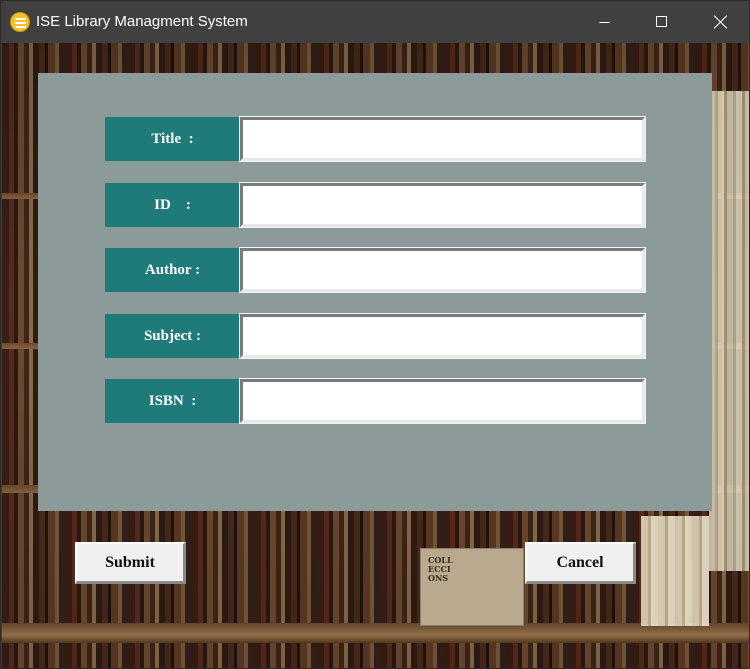 The height and width of the screenshot is (669, 750). Describe the element at coordinates (675, 571) in the screenshot. I see `bookshelf-books-bottom` at that location.